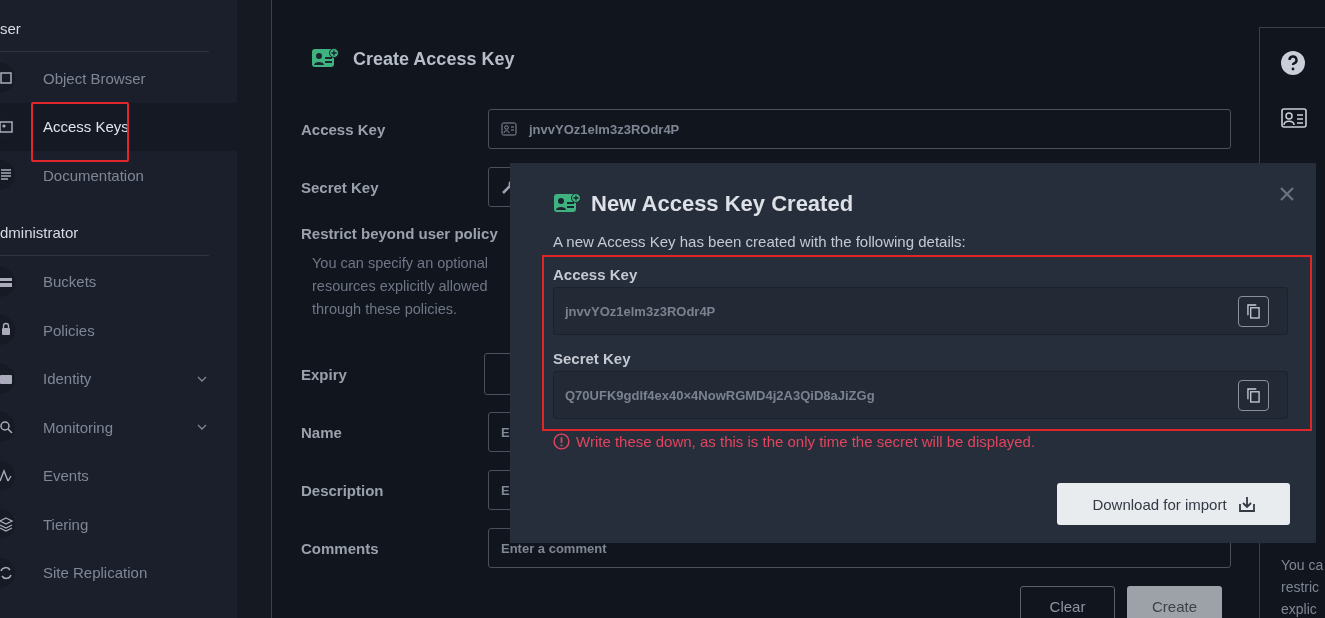 The height and width of the screenshot is (618, 1325). I want to click on sidebar-item: Documentation, so click(118, 175).